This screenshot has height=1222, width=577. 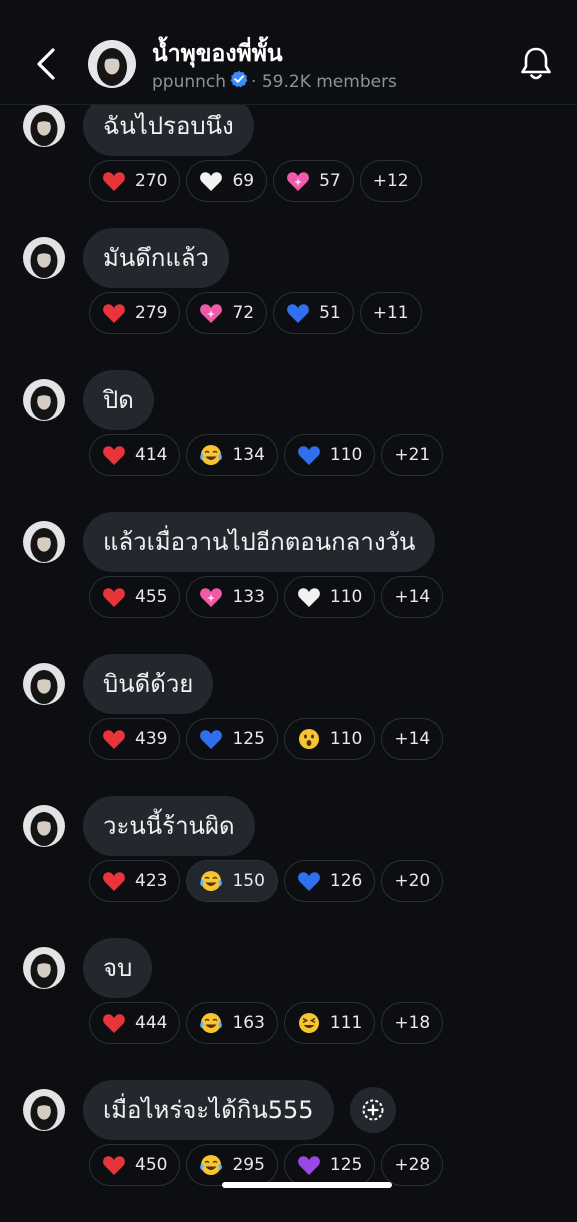 What do you see at coordinates (169, 826) in the screenshot?
I see `message-bubble: วะนนี้ร้านผิด` at bounding box center [169, 826].